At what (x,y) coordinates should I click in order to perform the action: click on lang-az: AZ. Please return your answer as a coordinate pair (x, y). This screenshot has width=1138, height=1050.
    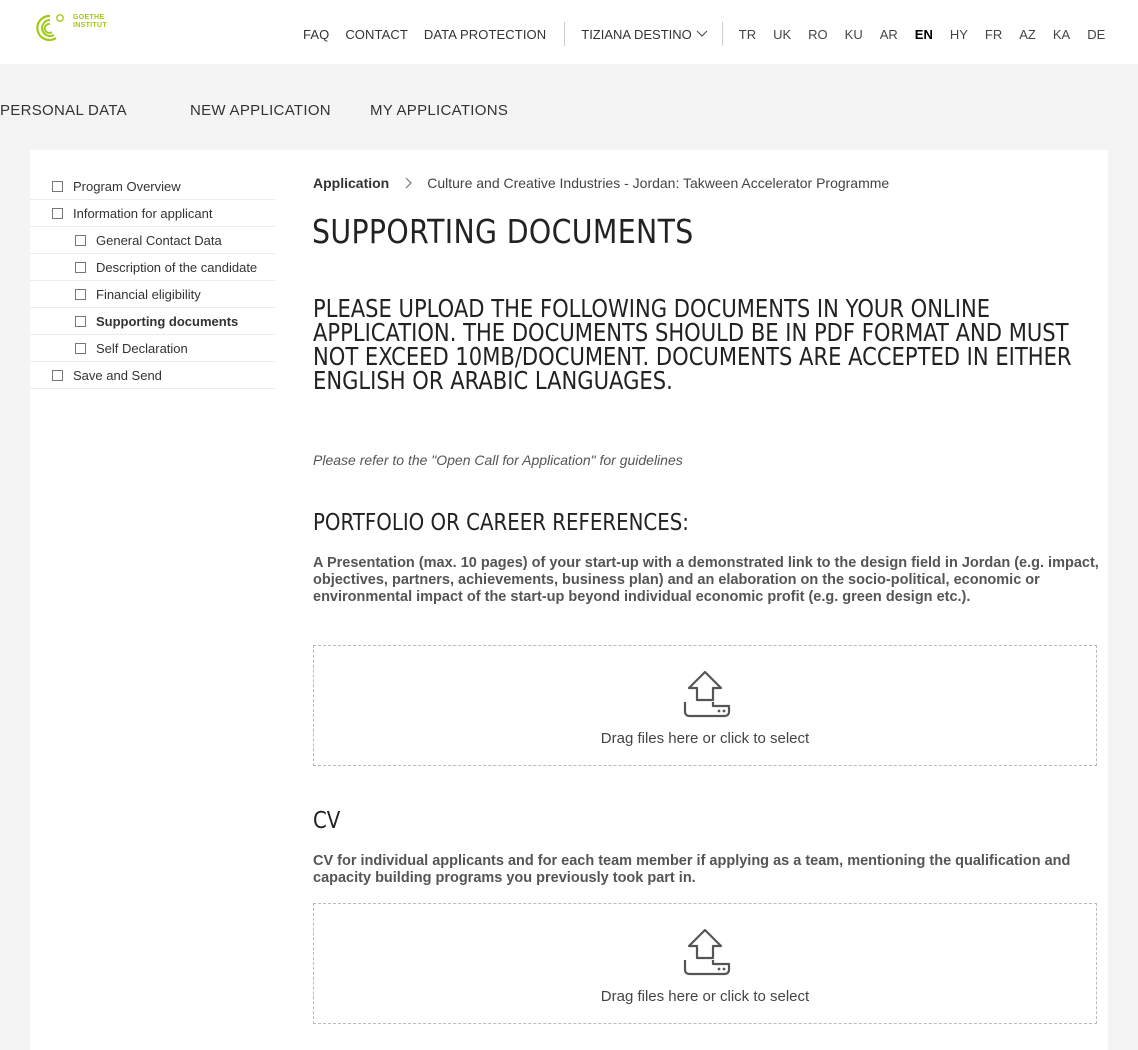
    Looking at the image, I should click on (1027, 34).